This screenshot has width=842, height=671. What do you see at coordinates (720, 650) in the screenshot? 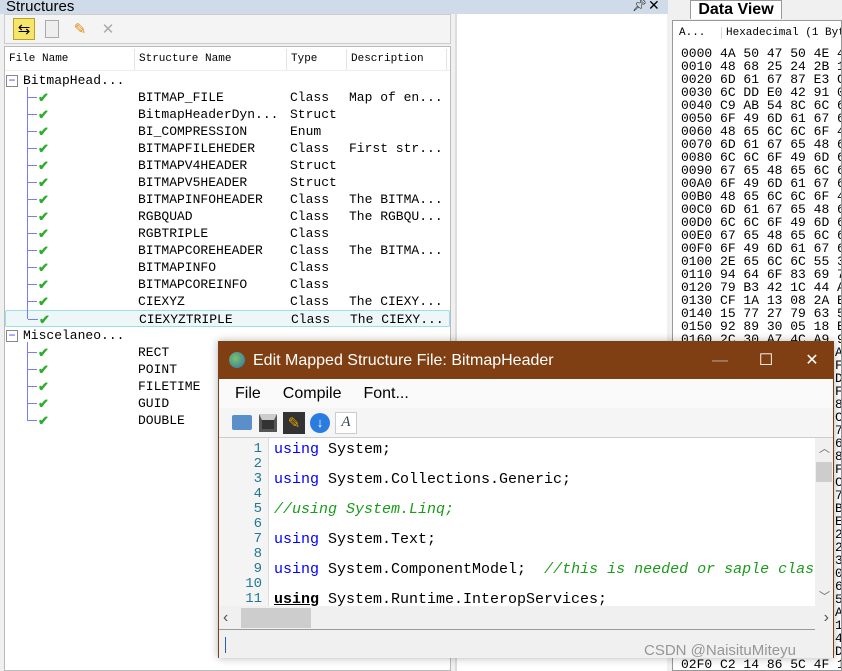
I see `watermark: CSDN @NaisituMiteyu` at bounding box center [720, 650].